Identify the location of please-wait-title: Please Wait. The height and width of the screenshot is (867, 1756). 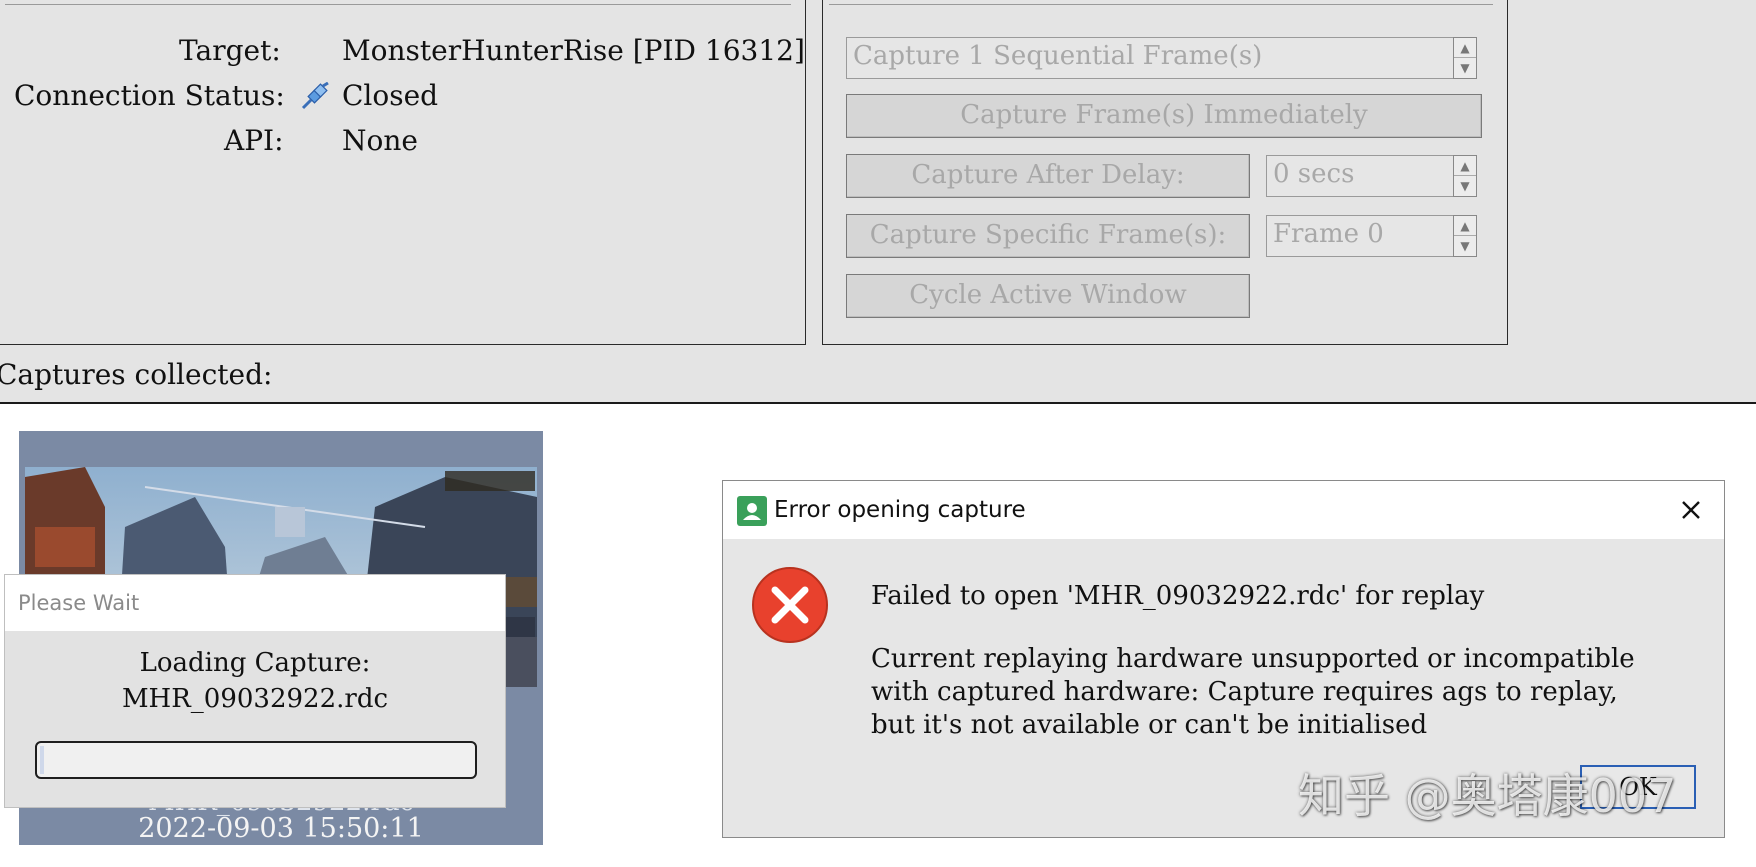
(255, 603).